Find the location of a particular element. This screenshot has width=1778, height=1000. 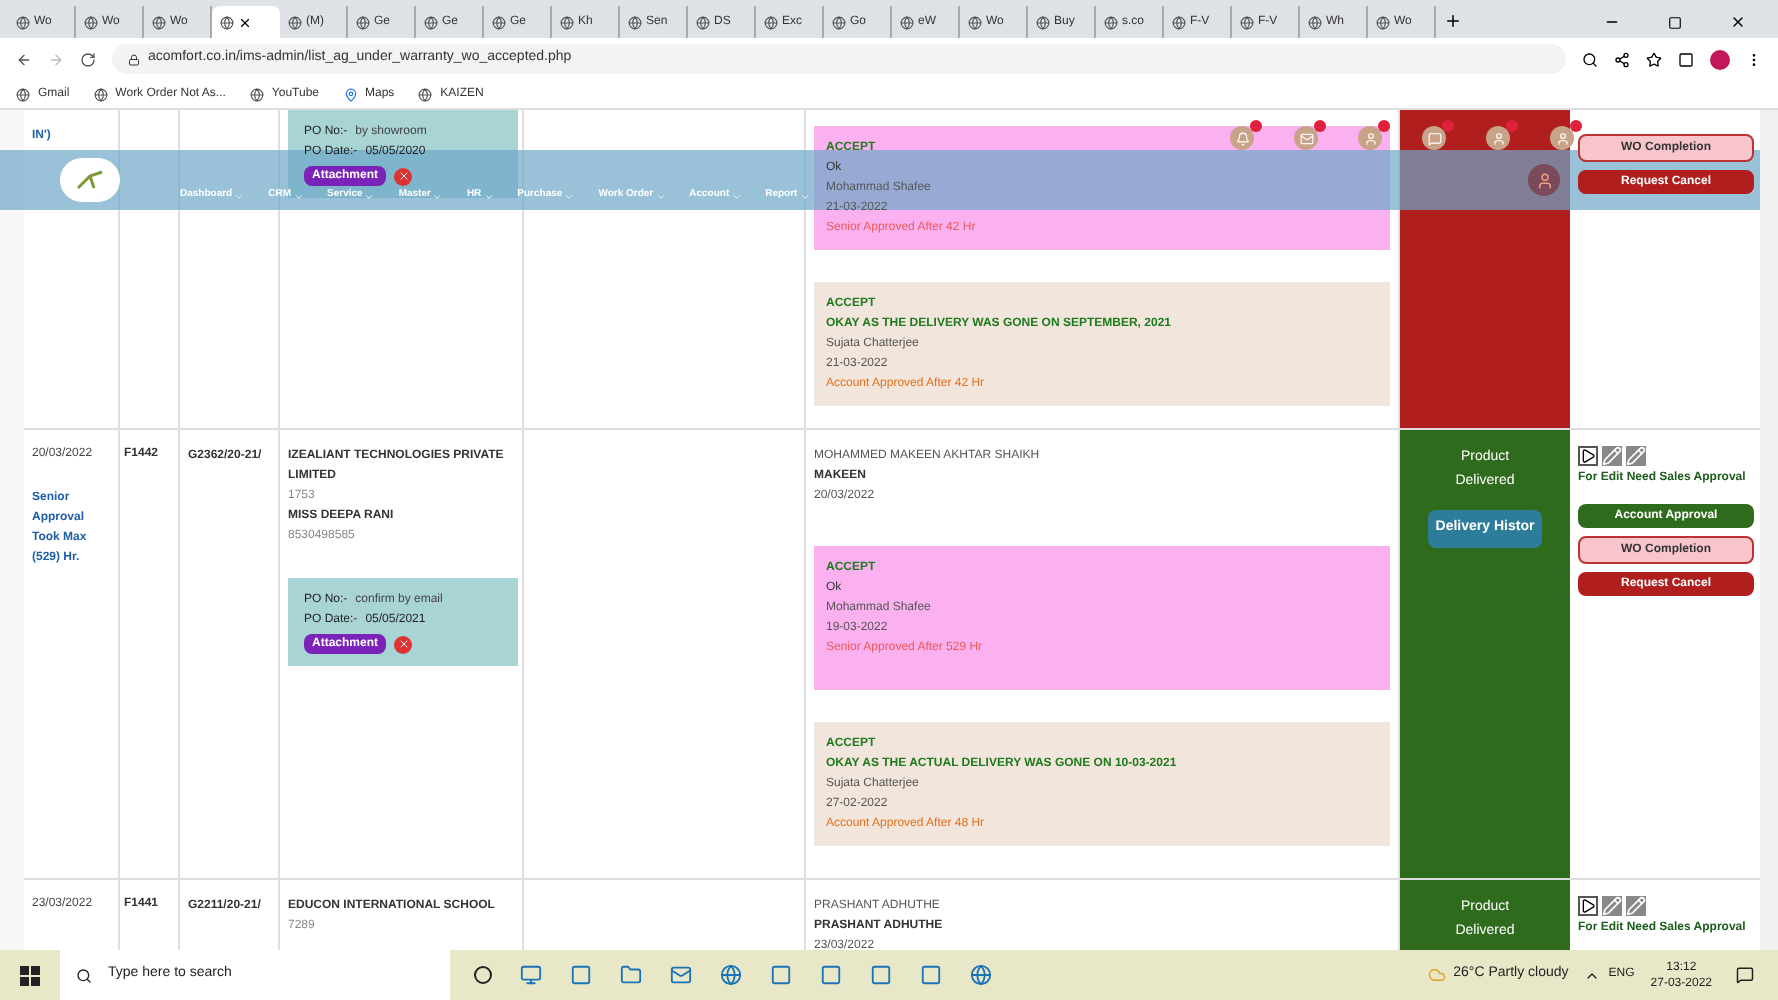

user-avatar is located at coordinates (1544, 180).